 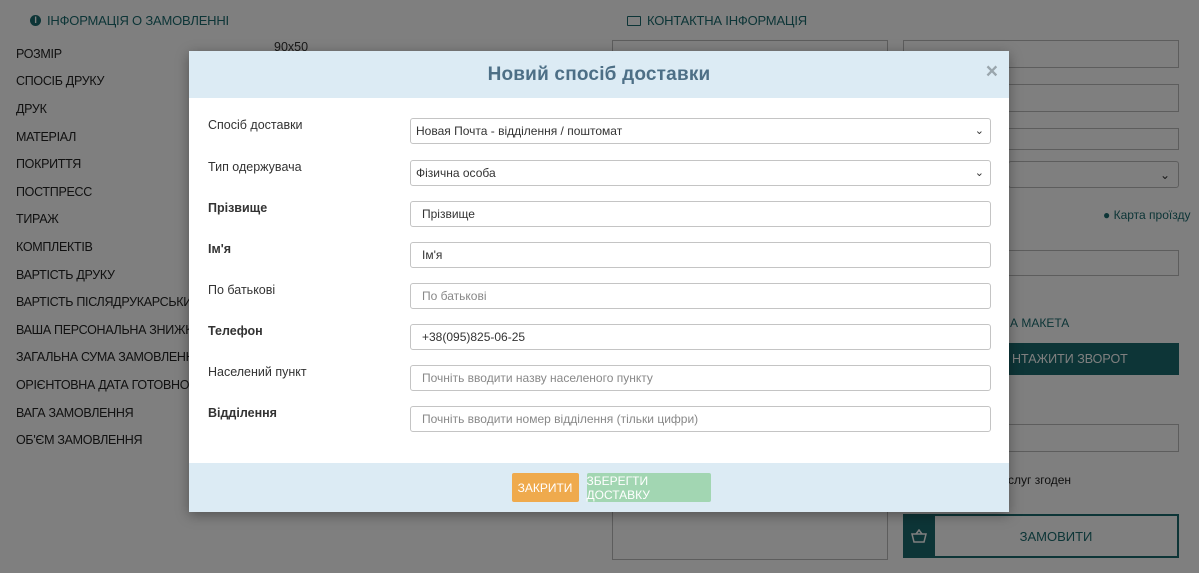 What do you see at coordinates (700, 255) in the screenshot?
I see `name-input: Ім'я` at bounding box center [700, 255].